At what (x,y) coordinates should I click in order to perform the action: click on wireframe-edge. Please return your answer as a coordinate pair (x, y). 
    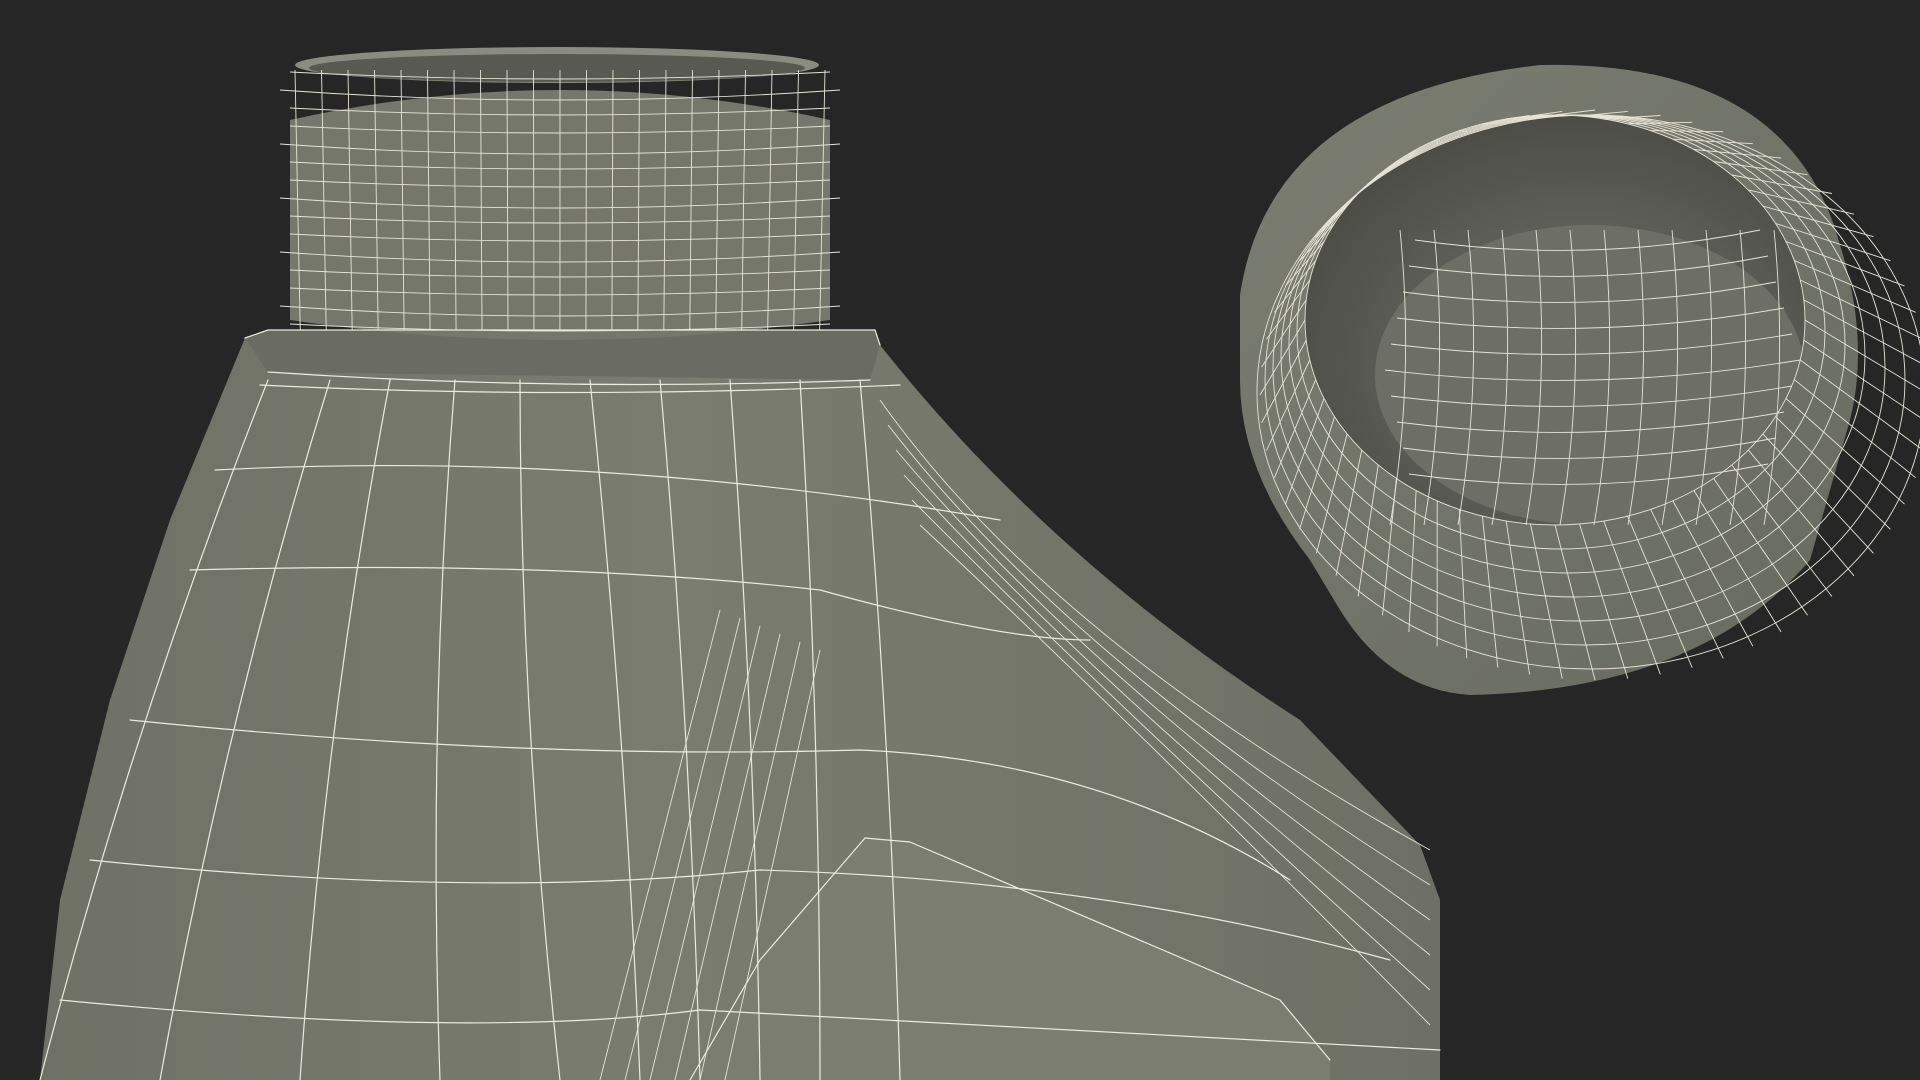
    Looking at the image, I should click on (586, 200).